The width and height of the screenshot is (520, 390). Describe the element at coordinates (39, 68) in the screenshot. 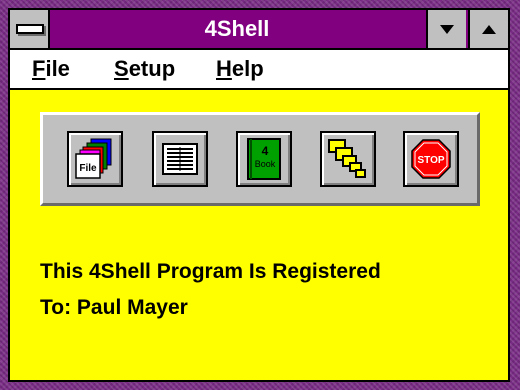

I see `menu-file-mnemonic: F` at that location.